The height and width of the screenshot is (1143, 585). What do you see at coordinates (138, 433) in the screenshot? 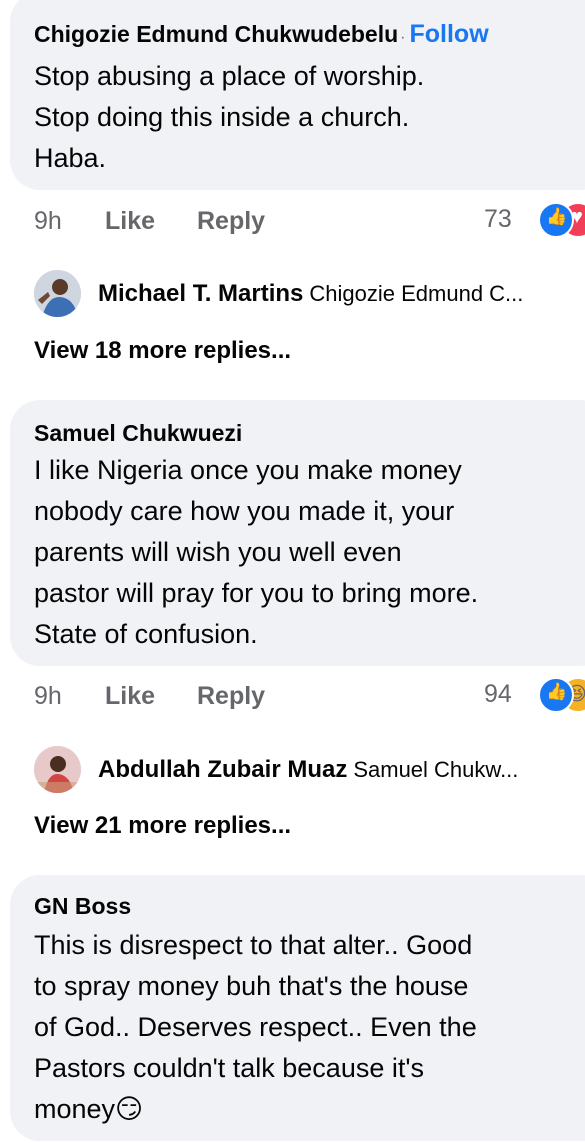
I see `comment-author: Samuel Chukwuezi` at bounding box center [138, 433].